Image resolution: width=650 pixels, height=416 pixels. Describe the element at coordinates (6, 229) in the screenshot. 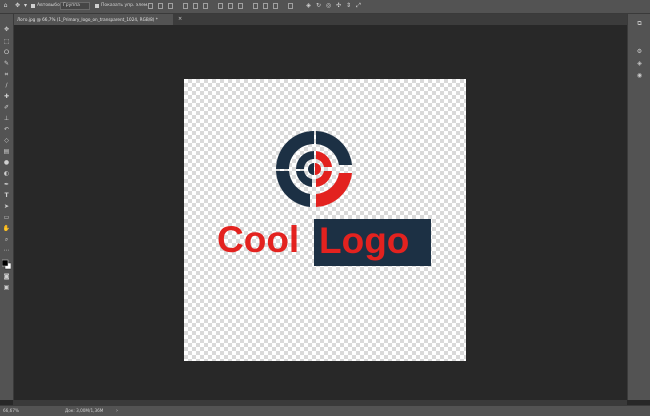

I see `hand-icon: ✋` at that location.